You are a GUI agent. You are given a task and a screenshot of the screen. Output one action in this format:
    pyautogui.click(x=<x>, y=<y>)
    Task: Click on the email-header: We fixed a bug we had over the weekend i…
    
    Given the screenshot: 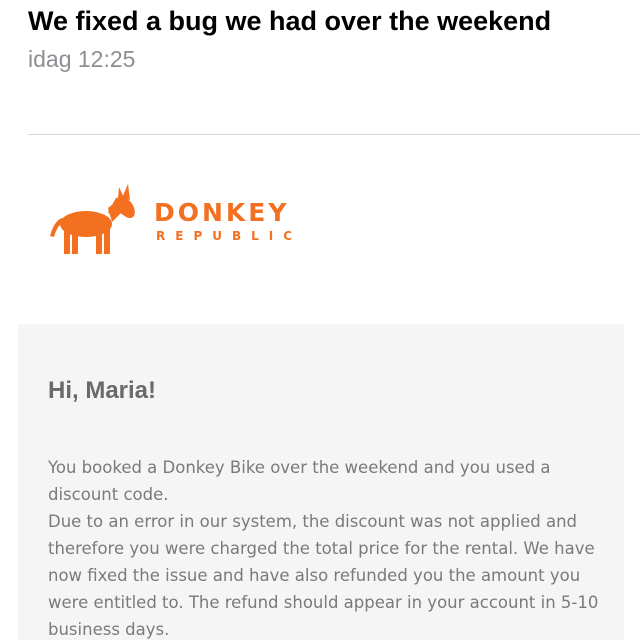 What is the action you would take?
    pyautogui.click(x=328, y=39)
    